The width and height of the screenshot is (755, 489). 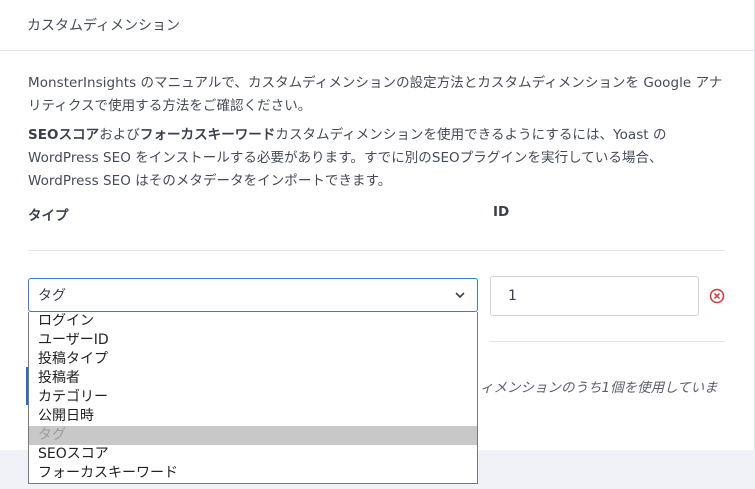 What do you see at coordinates (64, 135) in the screenshot?
I see `seo-score-text: SEOスコア` at bounding box center [64, 135].